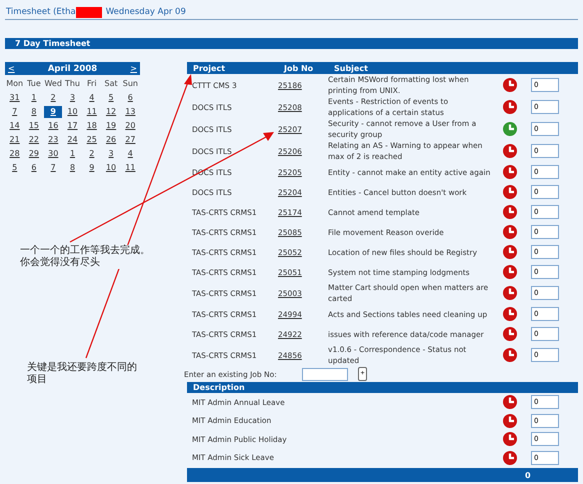  What do you see at coordinates (92, 126) in the screenshot?
I see `calendar-day: 18` at bounding box center [92, 126].